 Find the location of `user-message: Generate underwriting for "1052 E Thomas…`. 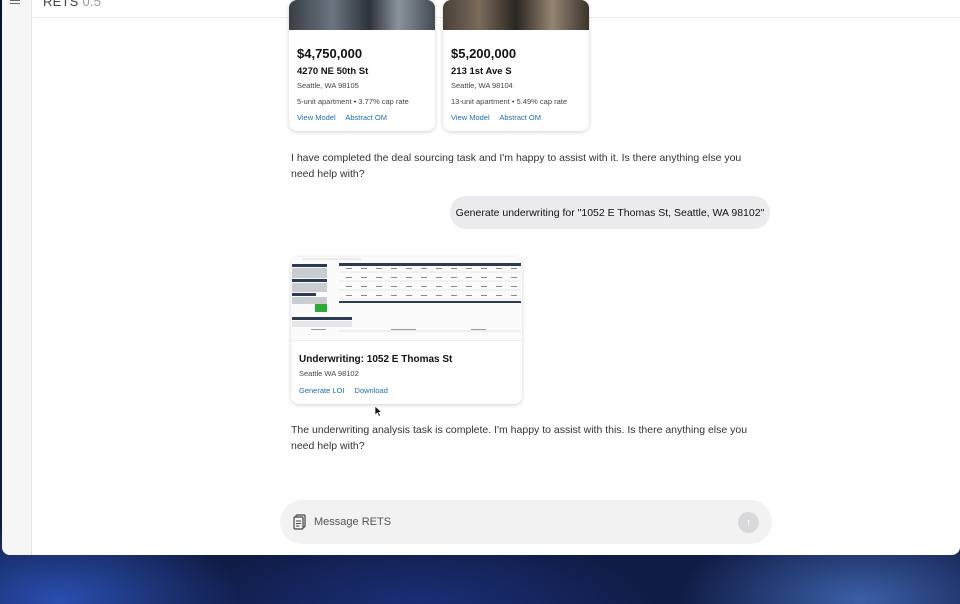

user-message: Generate underwriting for "1052 E Thomas… is located at coordinates (610, 212).